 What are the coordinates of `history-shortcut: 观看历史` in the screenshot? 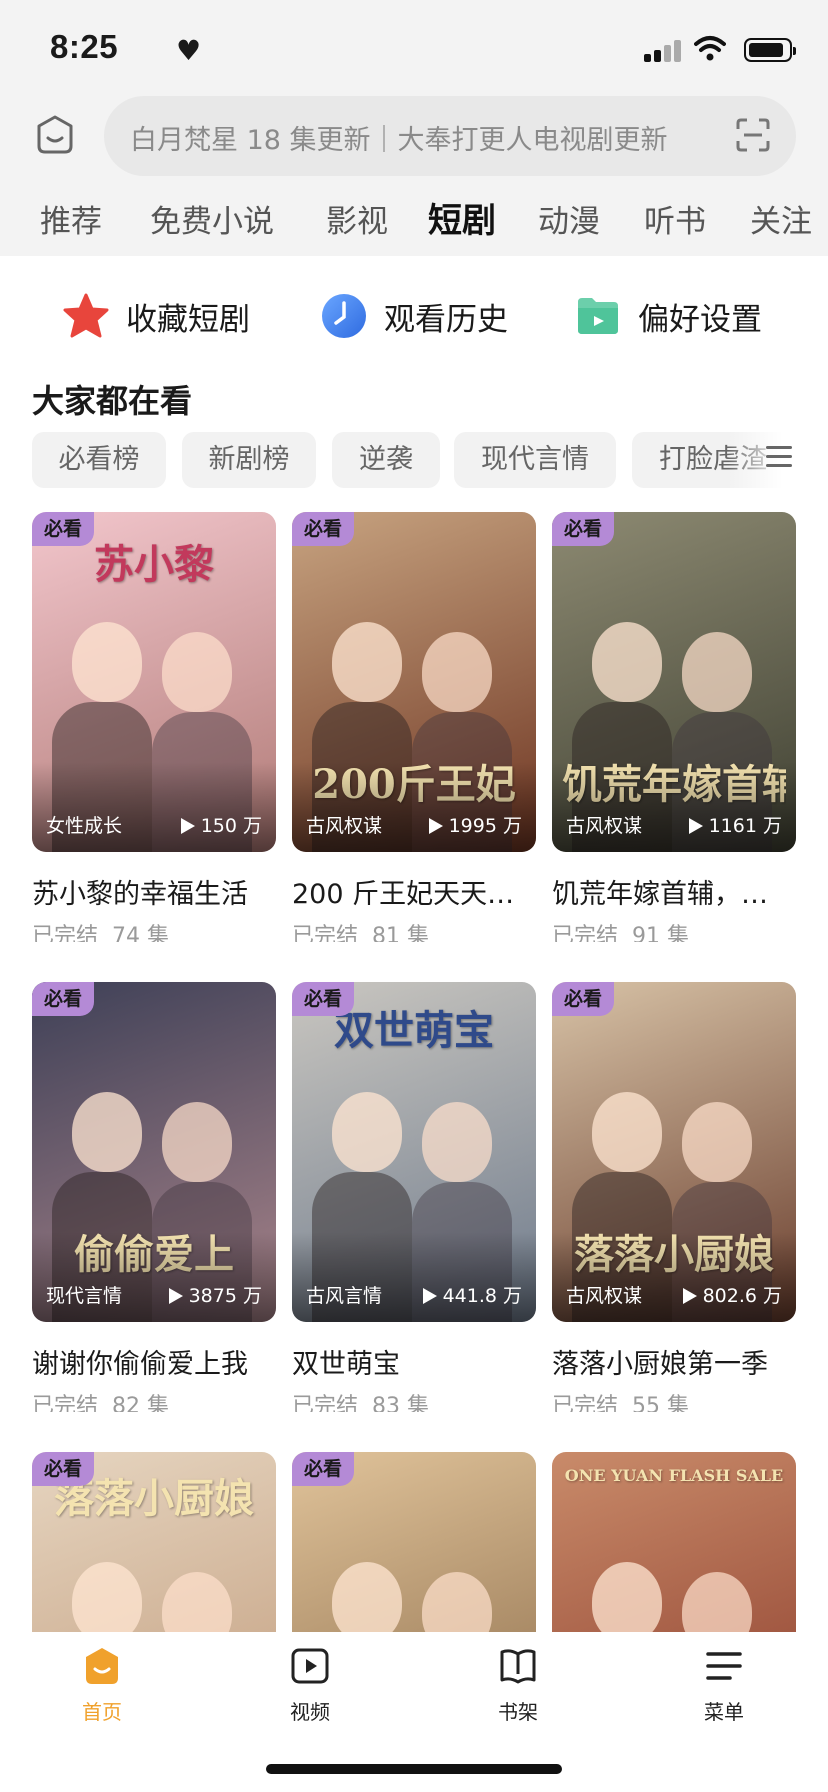 It's located at (425, 316).